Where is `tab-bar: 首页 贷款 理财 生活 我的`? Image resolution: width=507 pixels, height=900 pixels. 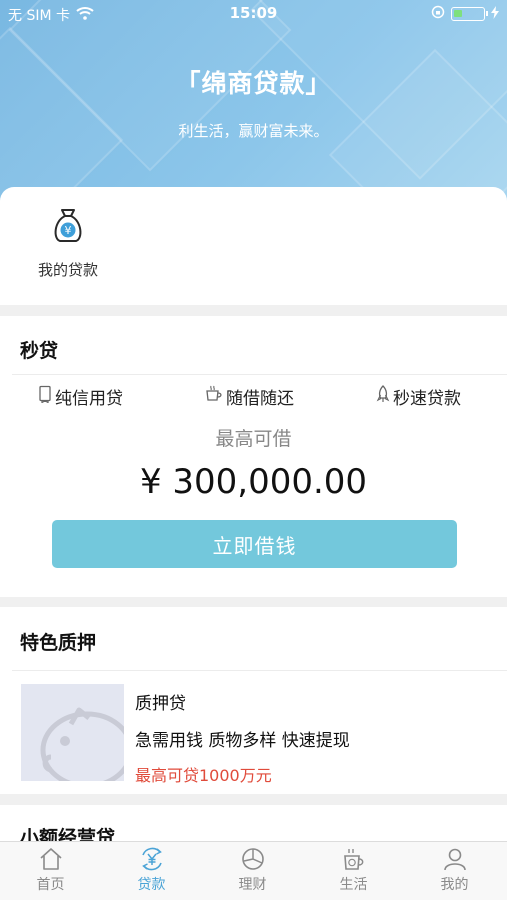 tab-bar: 首页 贷款 理财 生活 我的 is located at coordinates (253, 870).